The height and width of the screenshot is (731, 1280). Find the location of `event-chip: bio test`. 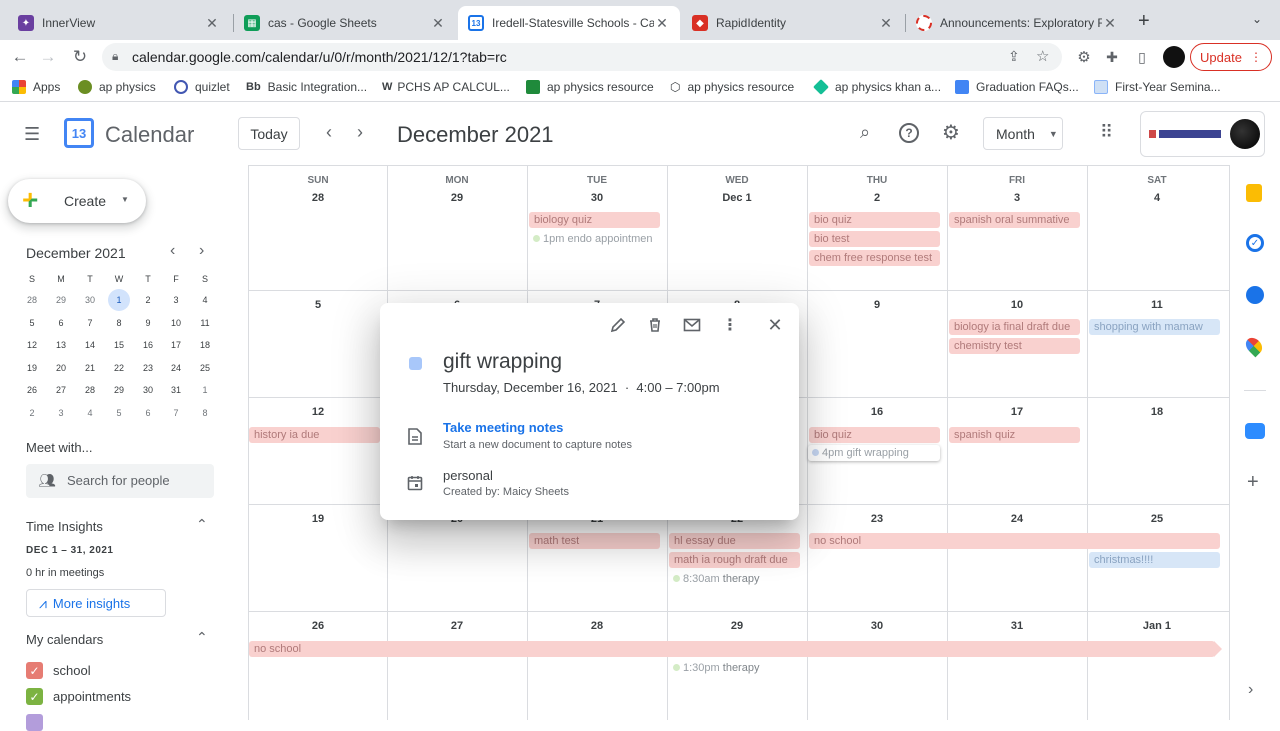

event-chip: bio test is located at coordinates (874, 239).